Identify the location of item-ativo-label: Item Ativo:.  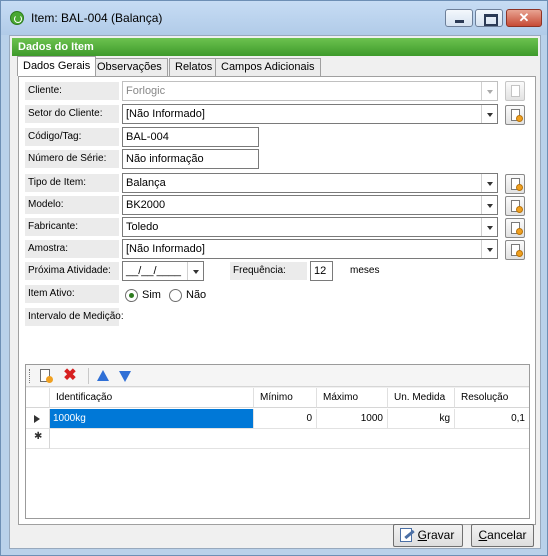
(72, 294).